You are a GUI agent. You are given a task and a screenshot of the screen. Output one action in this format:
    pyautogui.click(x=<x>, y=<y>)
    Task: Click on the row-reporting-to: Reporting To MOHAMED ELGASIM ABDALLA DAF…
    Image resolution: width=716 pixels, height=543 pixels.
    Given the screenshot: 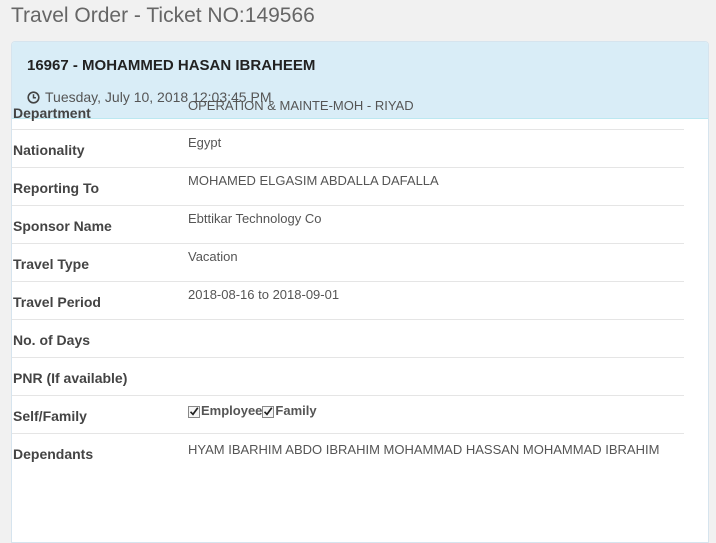 What is the action you would take?
    pyautogui.click(x=348, y=187)
    